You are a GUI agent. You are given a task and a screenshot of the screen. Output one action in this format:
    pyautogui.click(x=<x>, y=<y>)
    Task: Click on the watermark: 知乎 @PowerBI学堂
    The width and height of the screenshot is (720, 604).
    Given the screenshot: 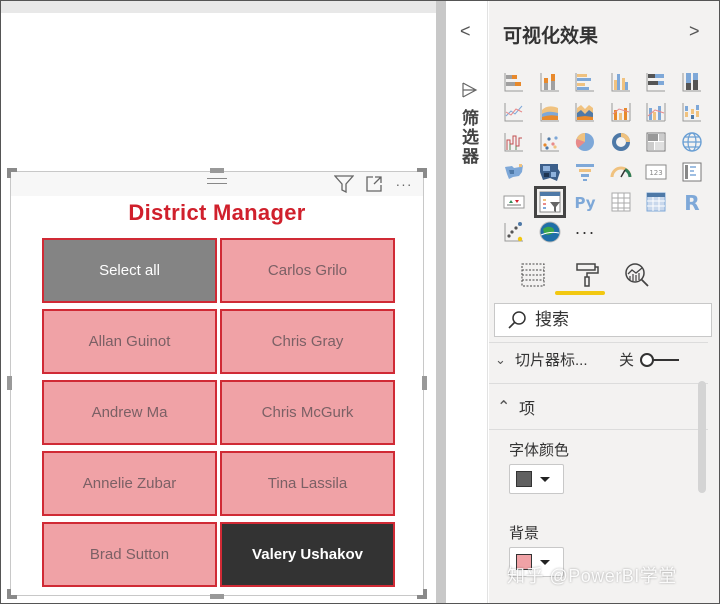 What is the action you would take?
    pyautogui.click(x=592, y=576)
    